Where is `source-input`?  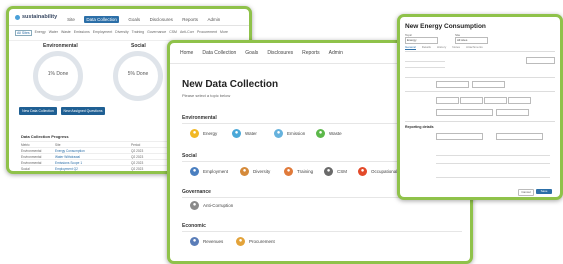 source-input is located at coordinates (464, 112).